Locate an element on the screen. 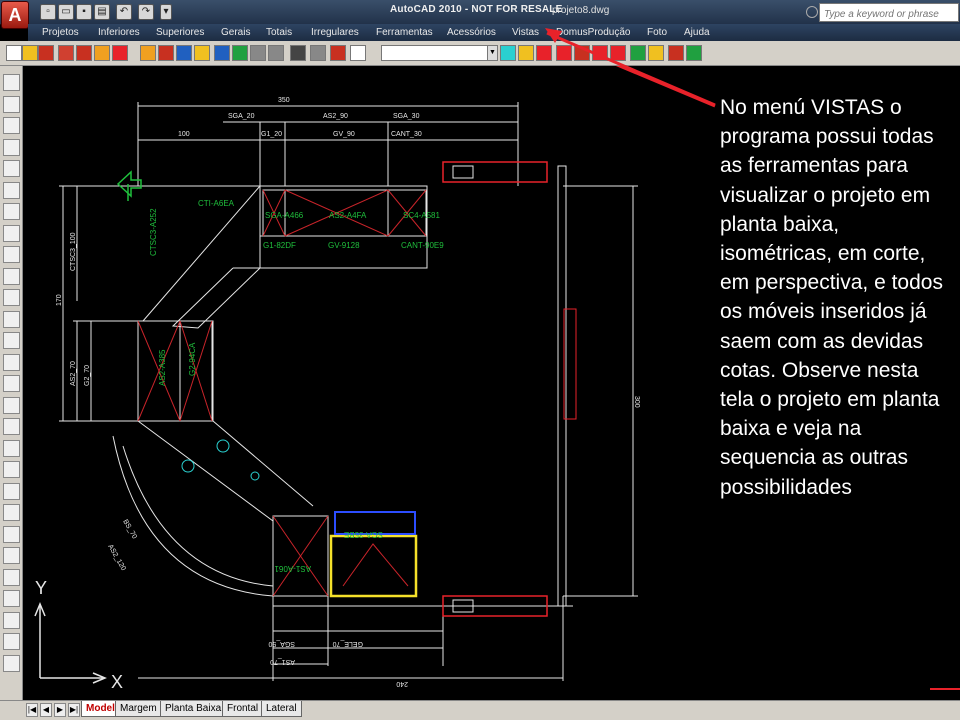 This screenshot has width=960, height=720. dimension-label: GV_90 is located at coordinates (344, 134).